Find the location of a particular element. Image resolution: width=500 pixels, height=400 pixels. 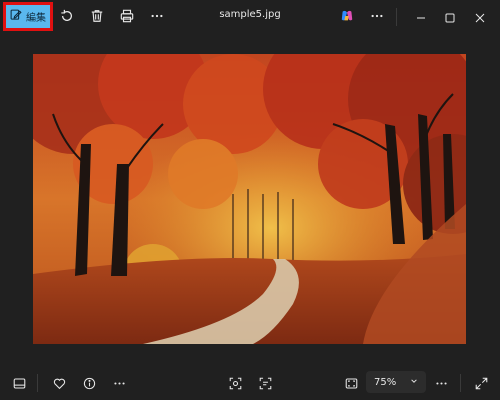

info-button is located at coordinates (89, 384).